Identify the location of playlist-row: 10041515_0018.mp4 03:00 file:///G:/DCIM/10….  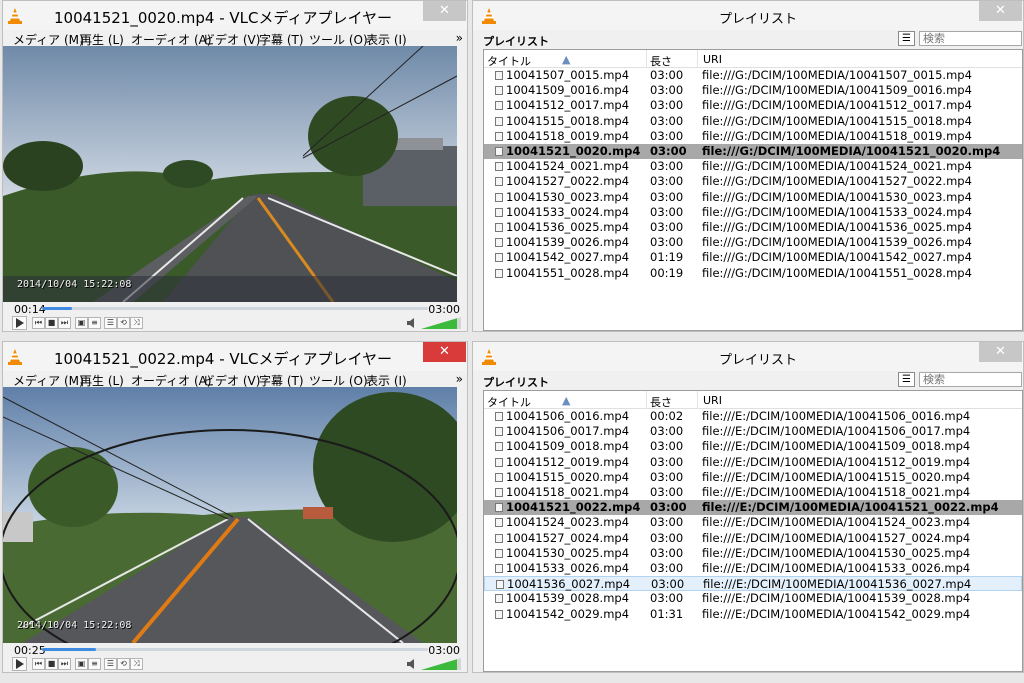
(753, 121).